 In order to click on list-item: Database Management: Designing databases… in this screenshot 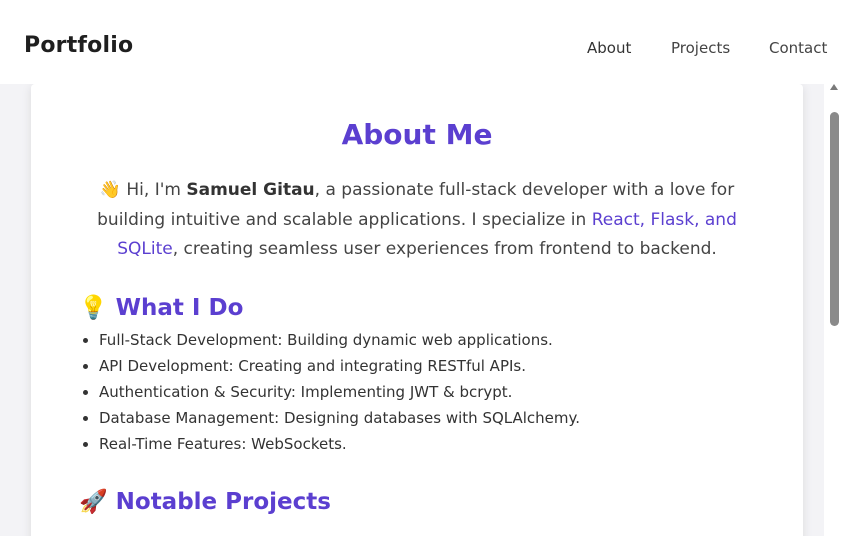, I will do `click(339, 421)`.